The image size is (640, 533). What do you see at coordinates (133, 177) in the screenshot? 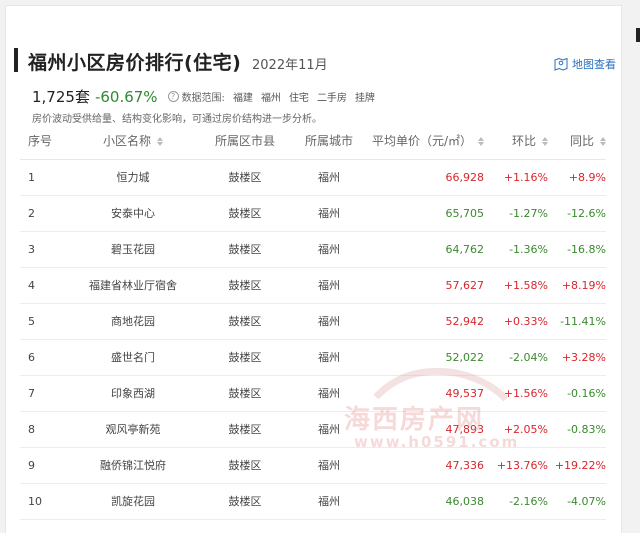
I see `cell-name: 恒力城` at bounding box center [133, 177].